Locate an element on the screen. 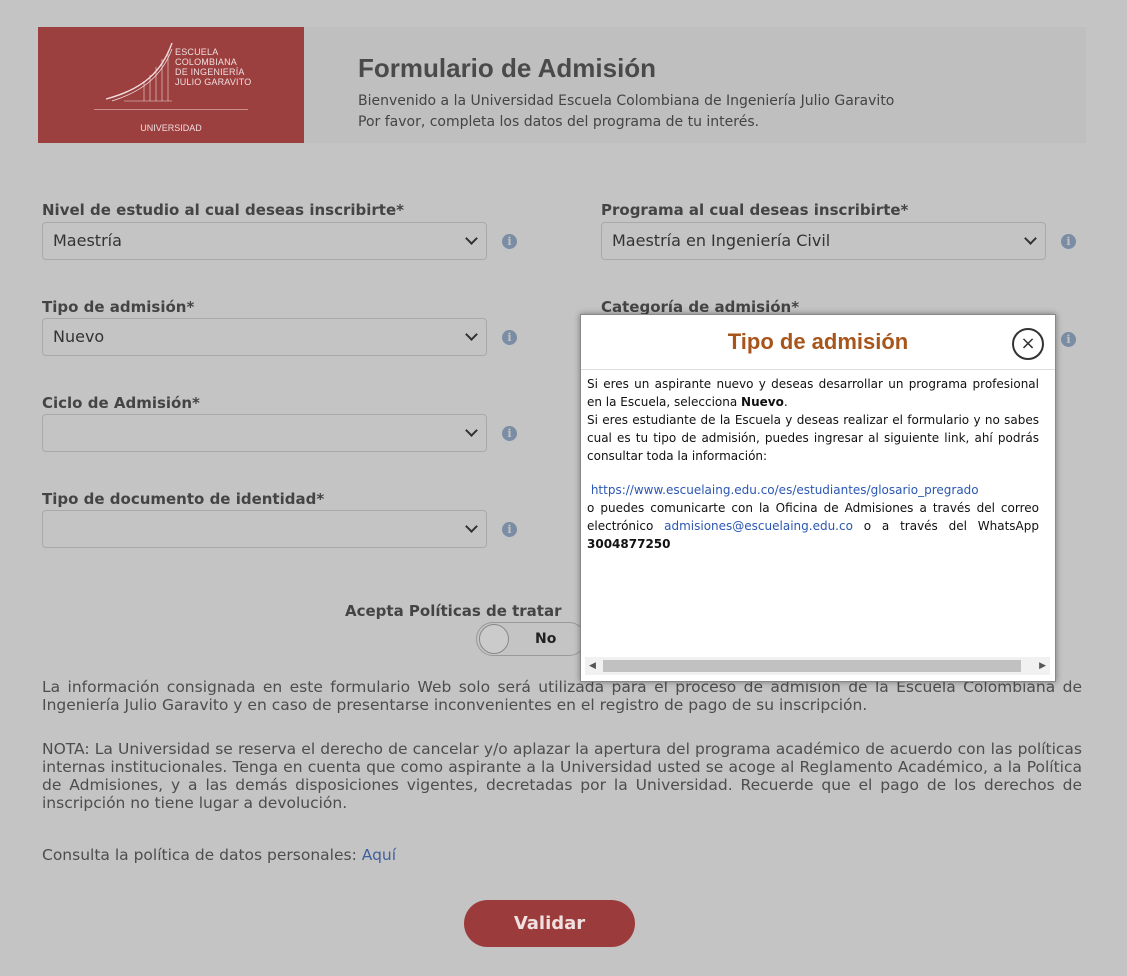 The image size is (1127, 976). whatsapp-number: 3004877250 is located at coordinates (629, 544).